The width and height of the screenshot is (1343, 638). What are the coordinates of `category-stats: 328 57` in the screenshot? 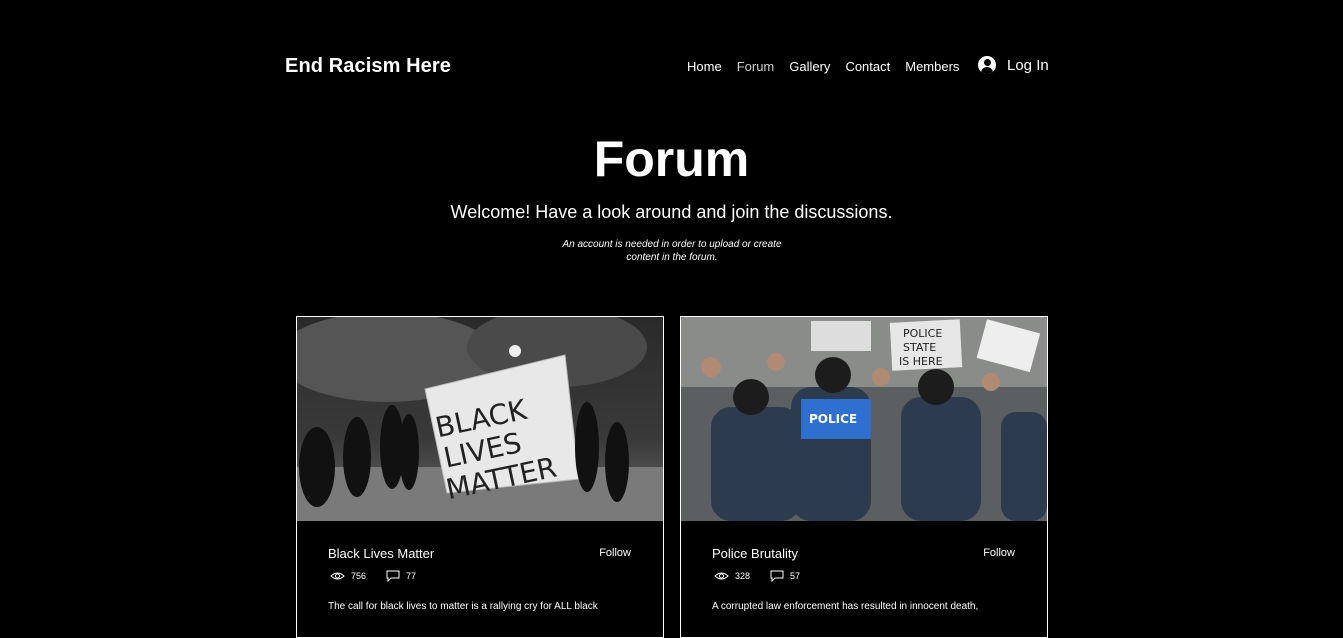 It's located at (757, 576).